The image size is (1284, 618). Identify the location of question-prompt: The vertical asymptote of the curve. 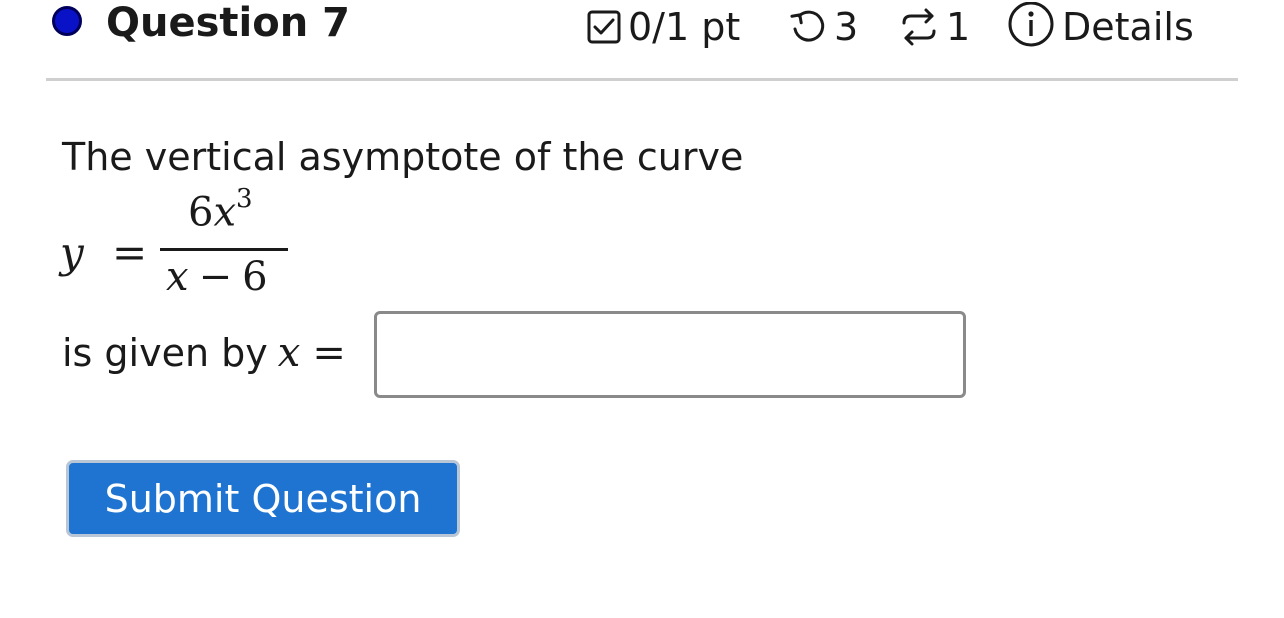
(403, 157).